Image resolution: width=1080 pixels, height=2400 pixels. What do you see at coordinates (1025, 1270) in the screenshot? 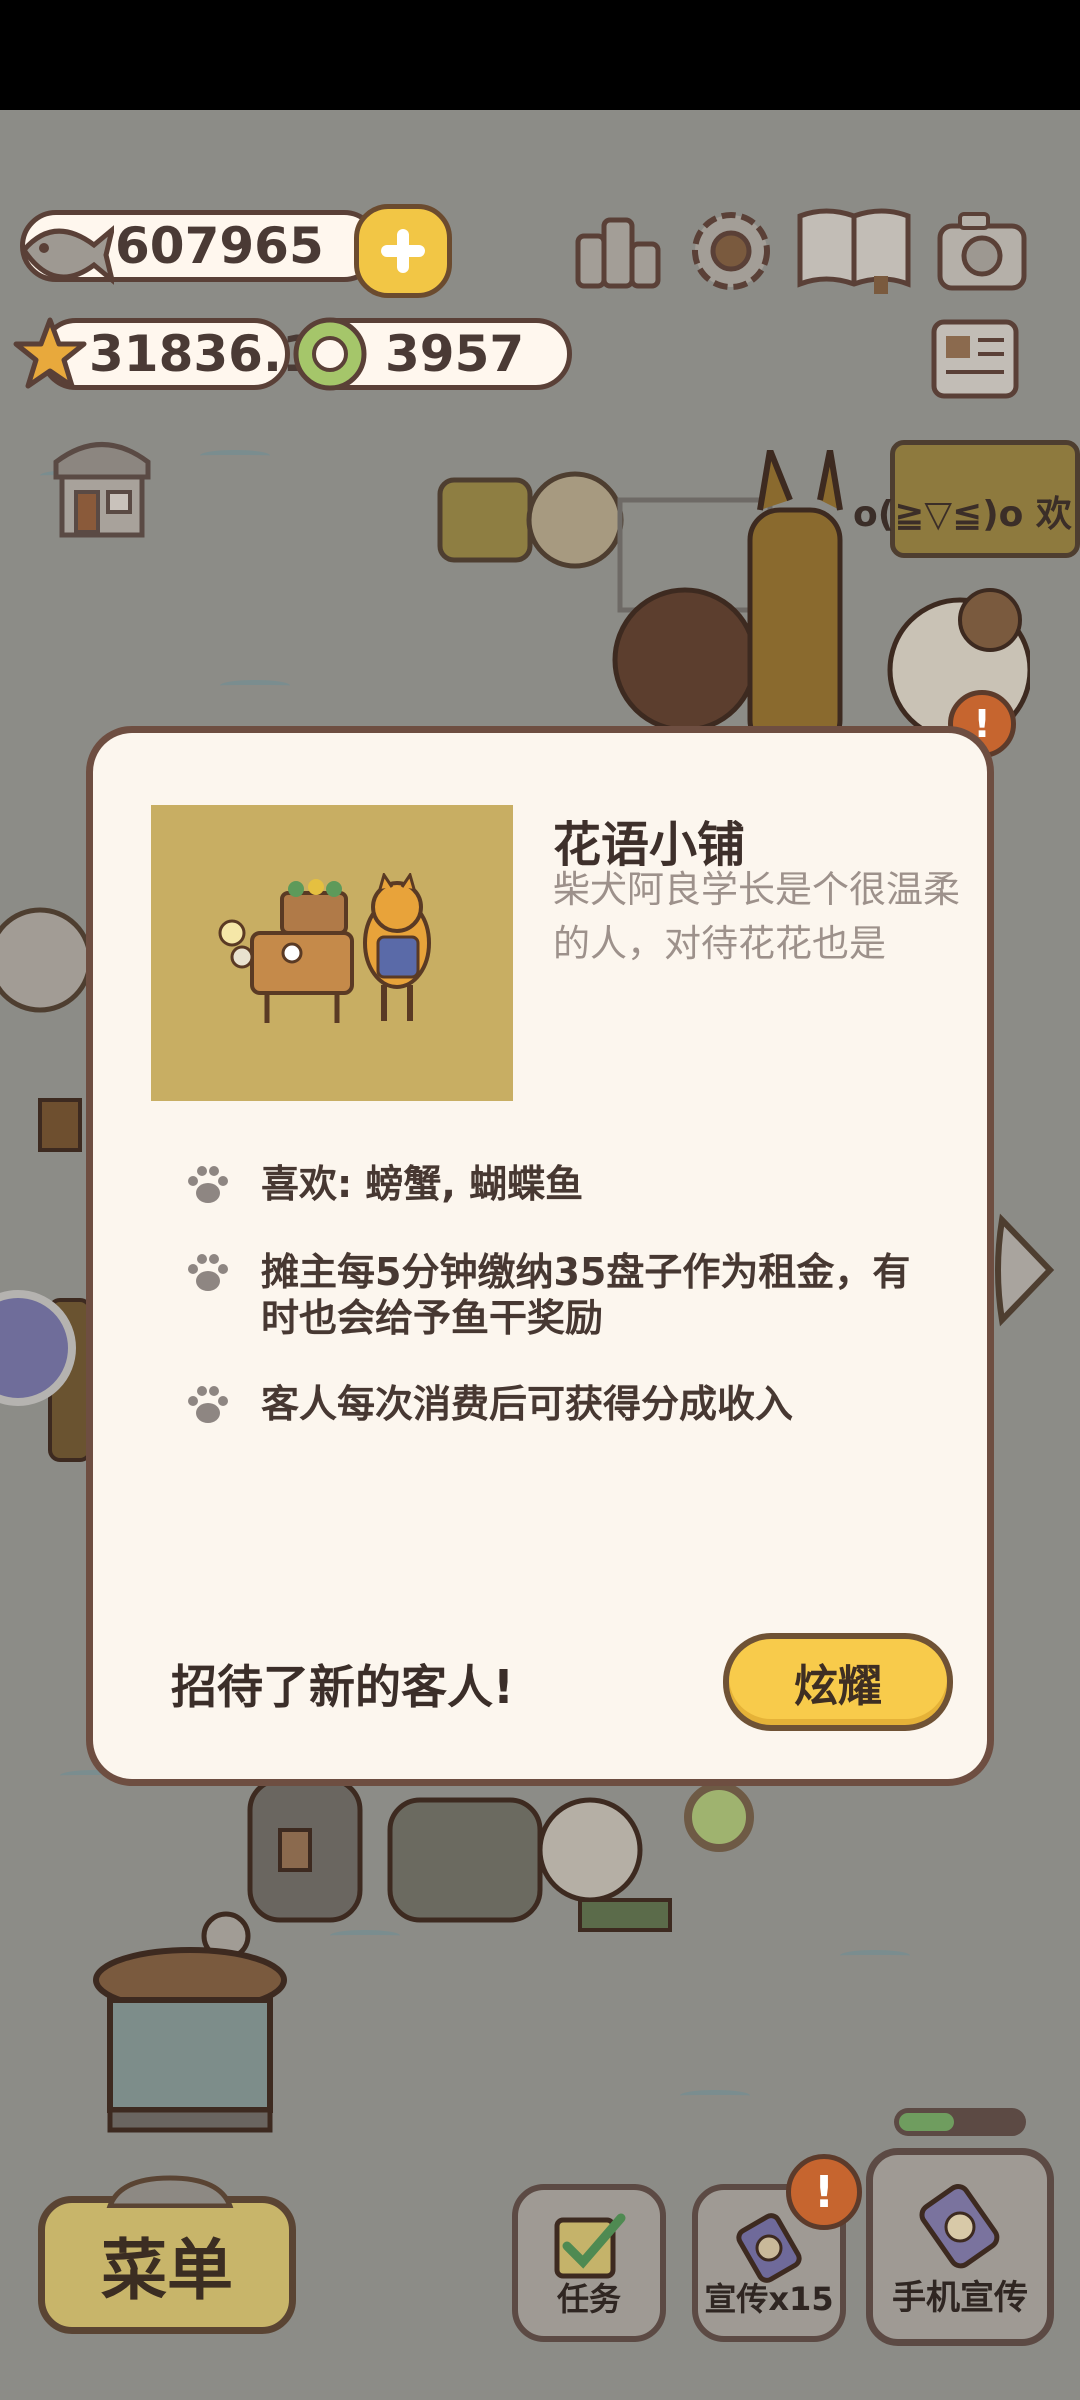
I see `chevron-right-icon` at bounding box center [1025, 1270].